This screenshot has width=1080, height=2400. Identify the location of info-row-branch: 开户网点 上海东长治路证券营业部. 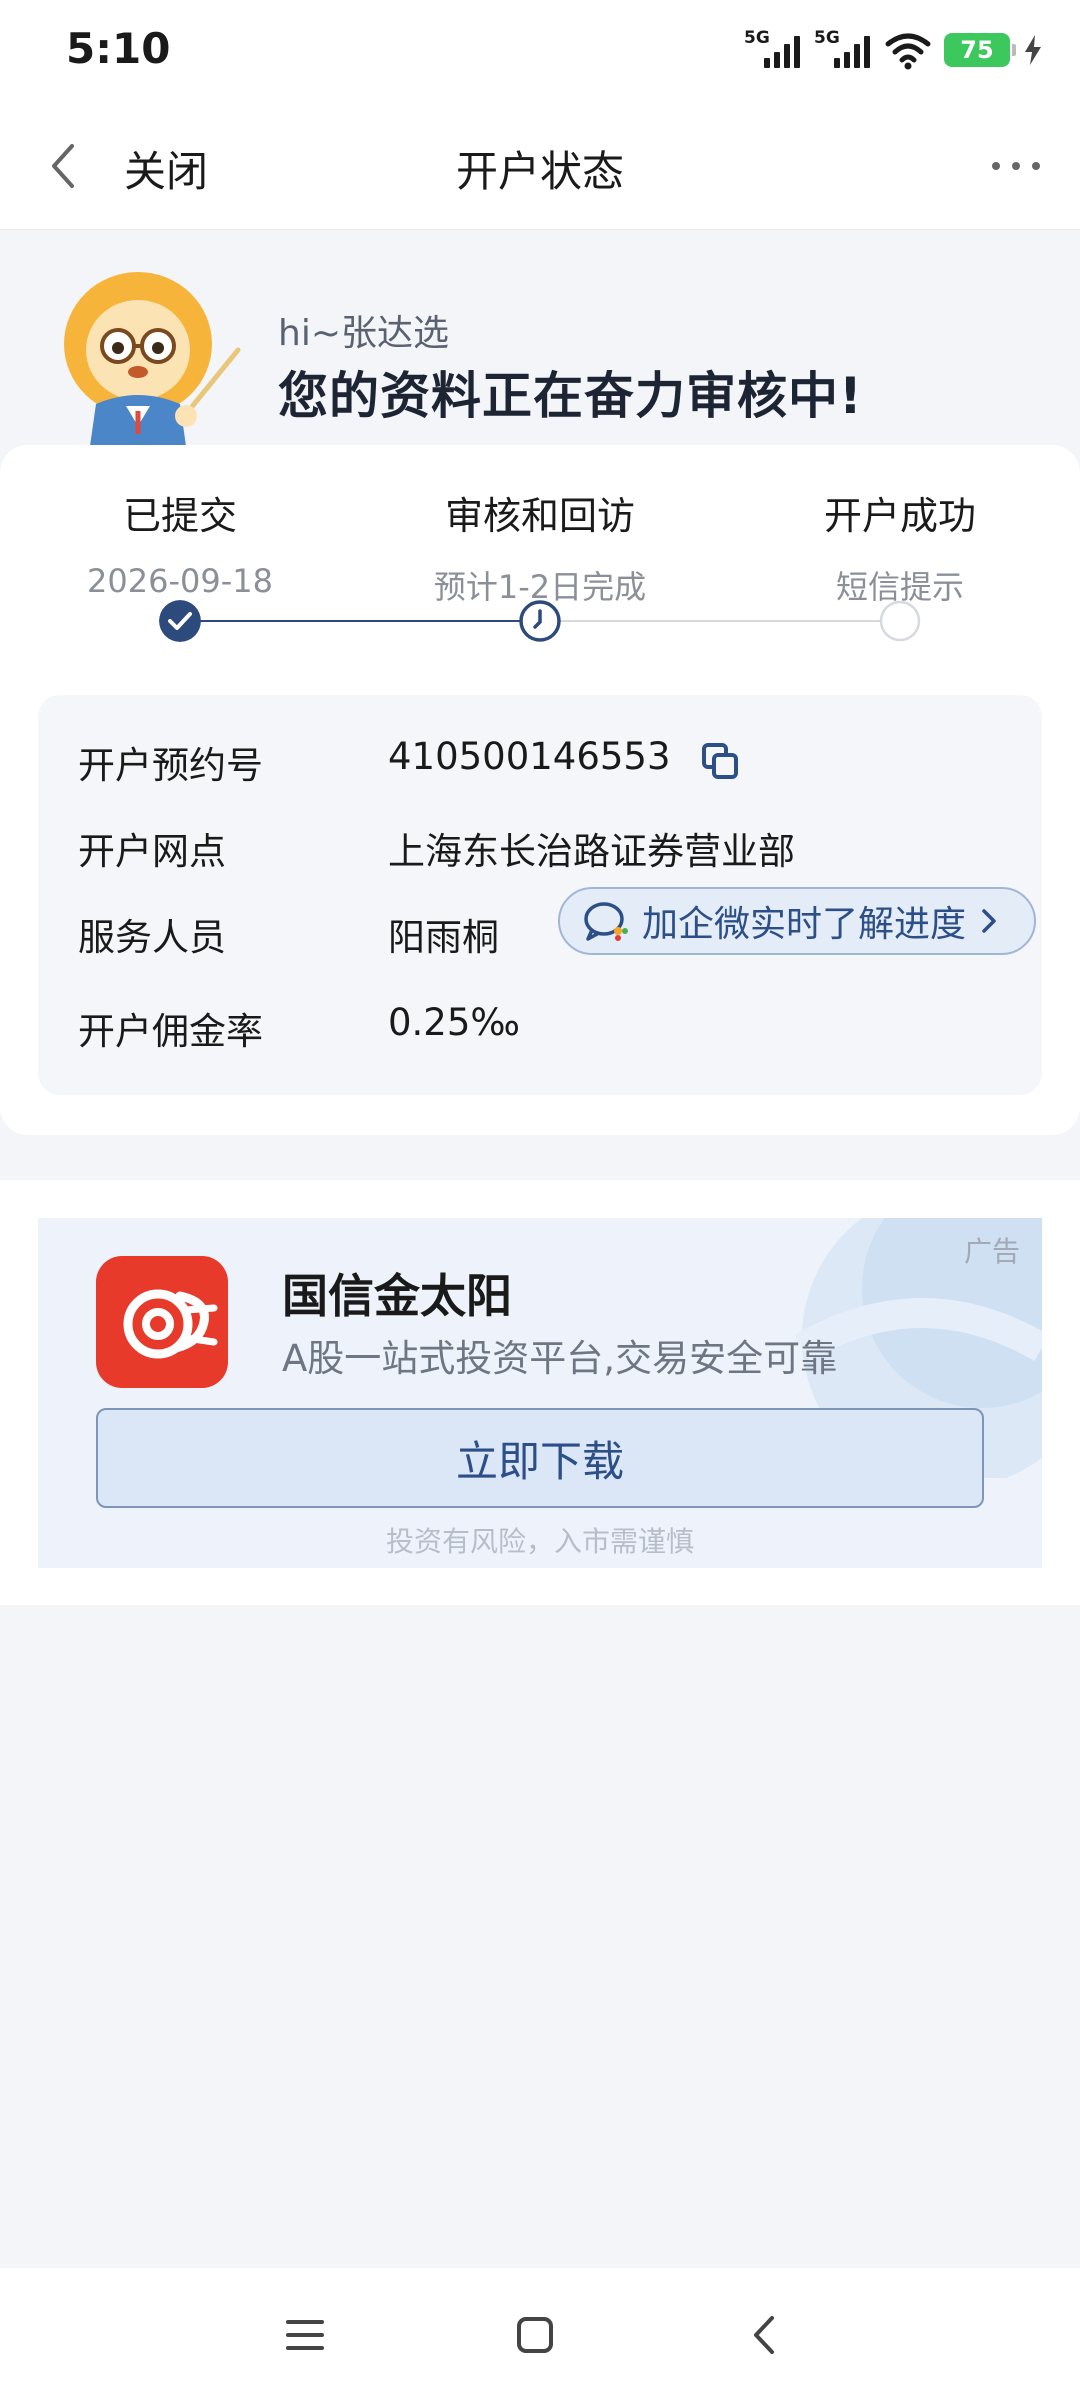
(550, 851).